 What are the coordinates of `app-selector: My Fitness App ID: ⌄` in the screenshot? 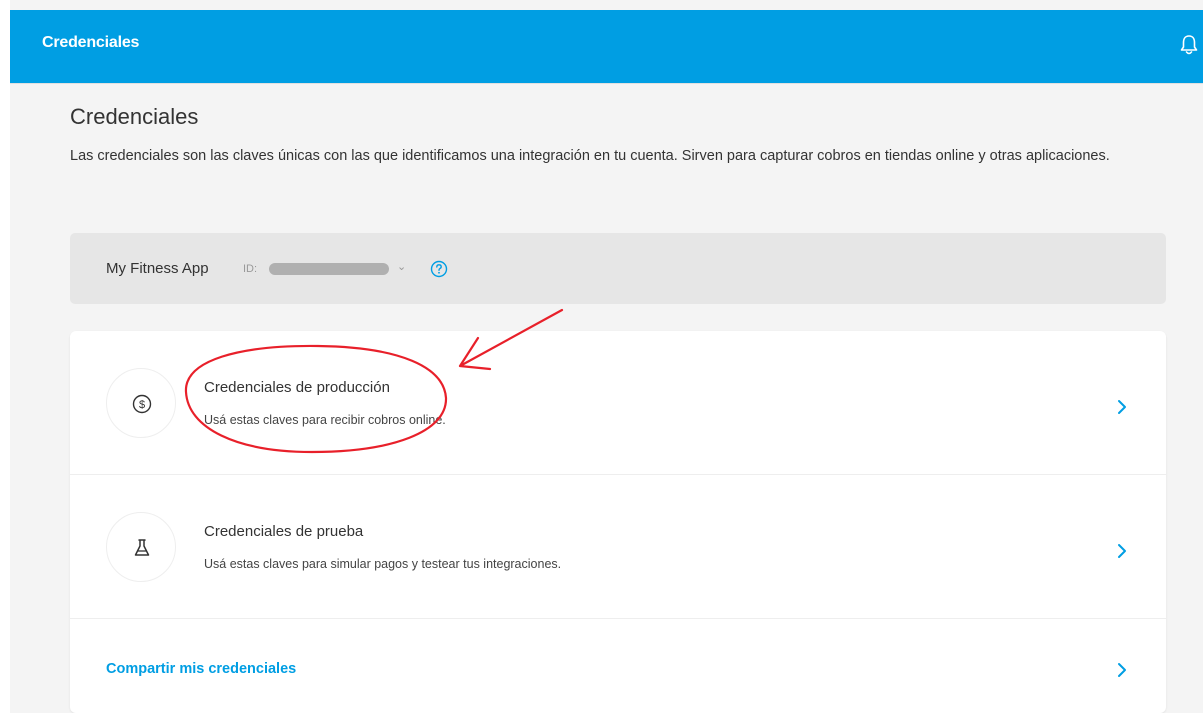 It's located at (618, 268).